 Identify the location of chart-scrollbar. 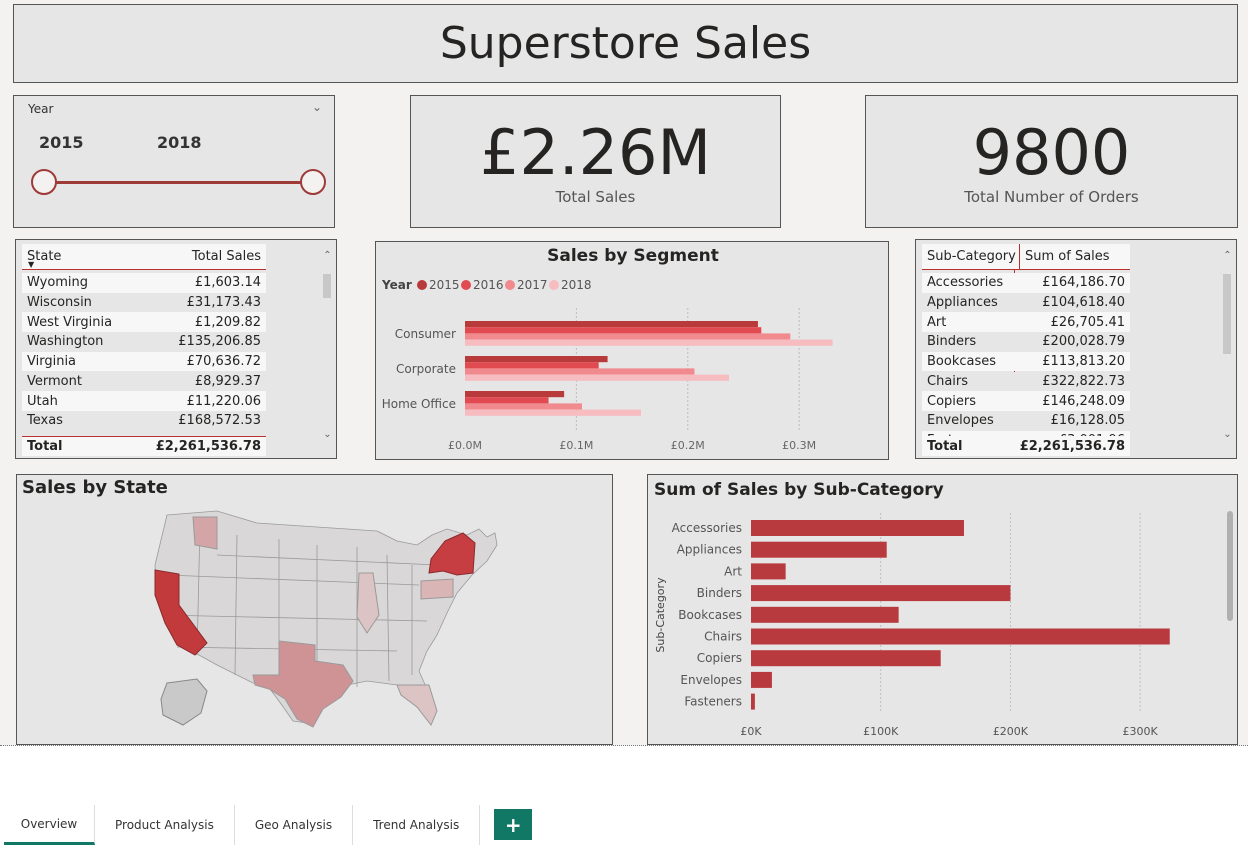
(1230, 566).